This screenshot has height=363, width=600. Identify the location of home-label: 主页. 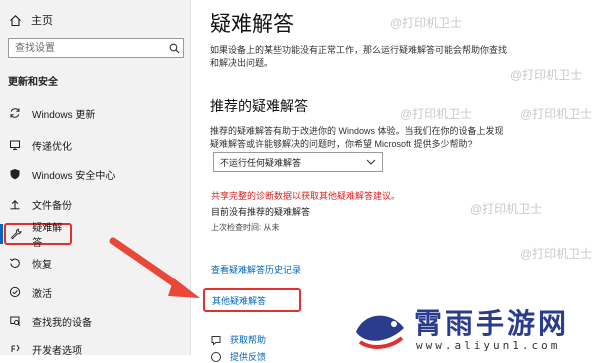
(42, 21).